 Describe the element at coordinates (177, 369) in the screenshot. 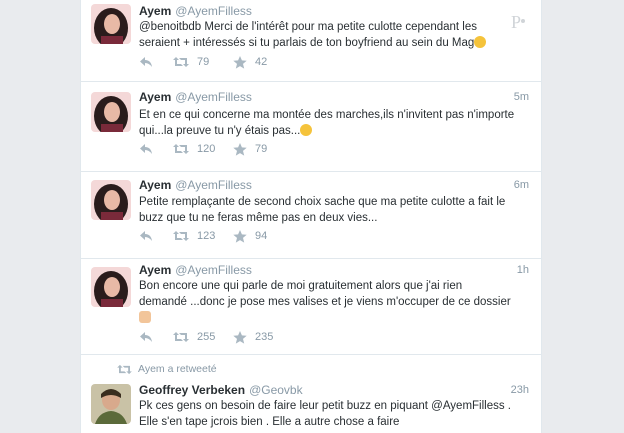

I see `retweet-context-label: Ayem a retweeté` at that location.